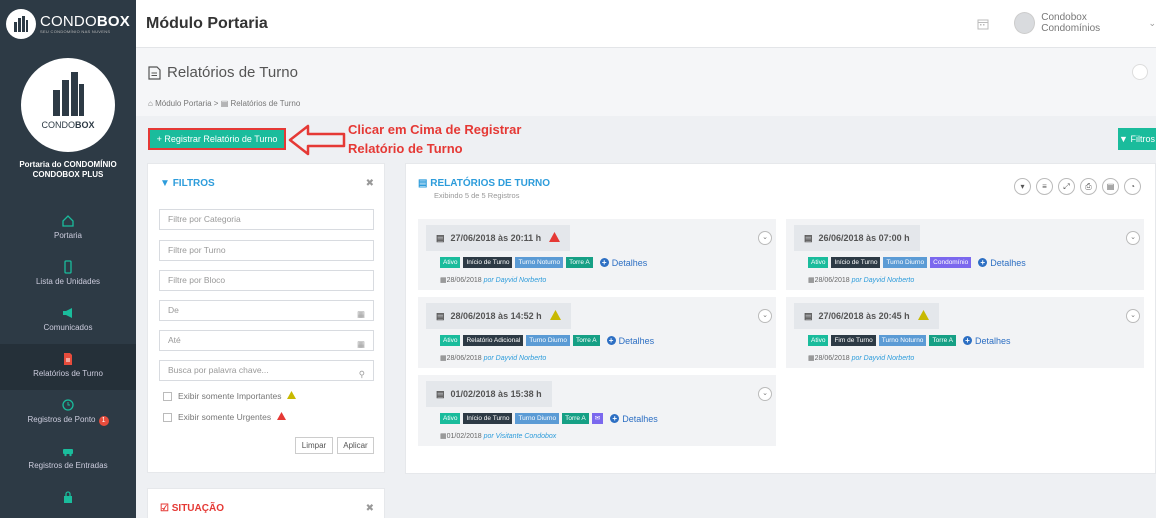 The width and height of the screenshot is (1156, 518). Describe the element at coordinates (355, 445) in the screenshot. I see `aplicar-button: Aplicar` at that location.